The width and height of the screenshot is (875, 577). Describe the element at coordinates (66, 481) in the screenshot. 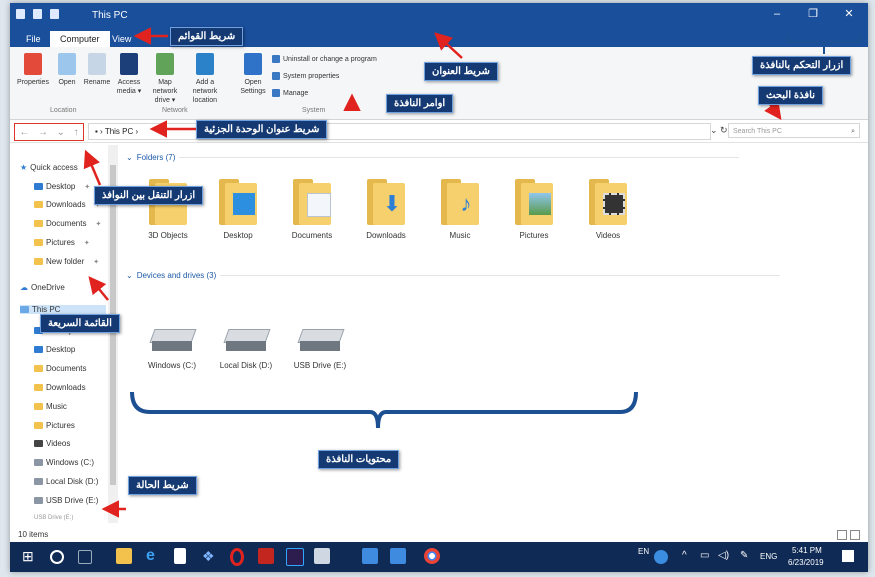

I see `sidebar-item-local-disk-d: Local Disk (D:)` at that location.